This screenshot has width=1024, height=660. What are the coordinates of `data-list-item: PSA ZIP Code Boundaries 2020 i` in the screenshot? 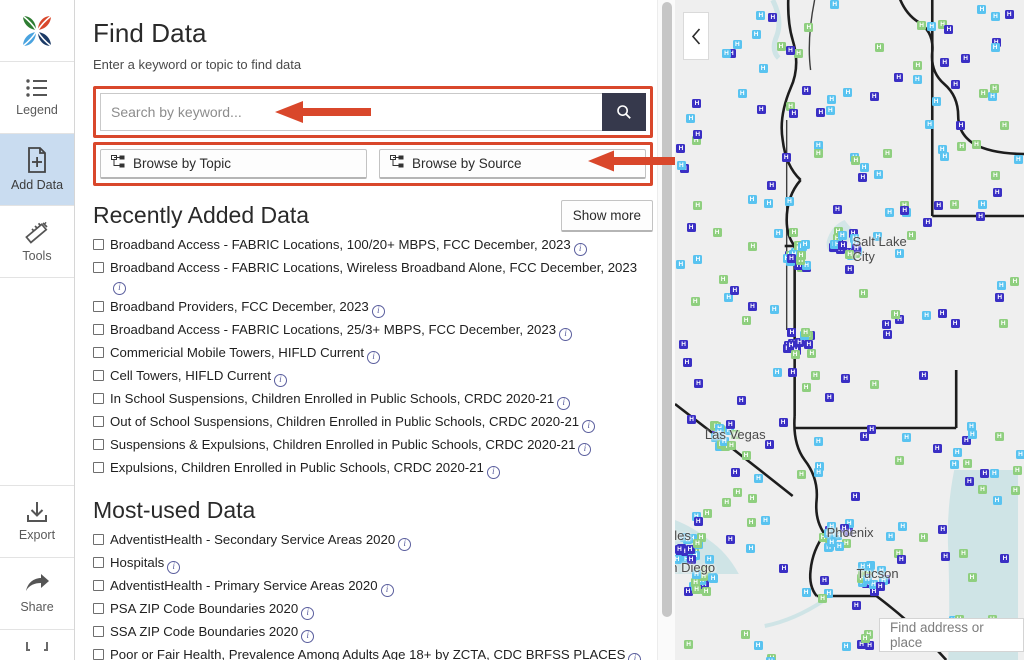 It's located at (373, 610).